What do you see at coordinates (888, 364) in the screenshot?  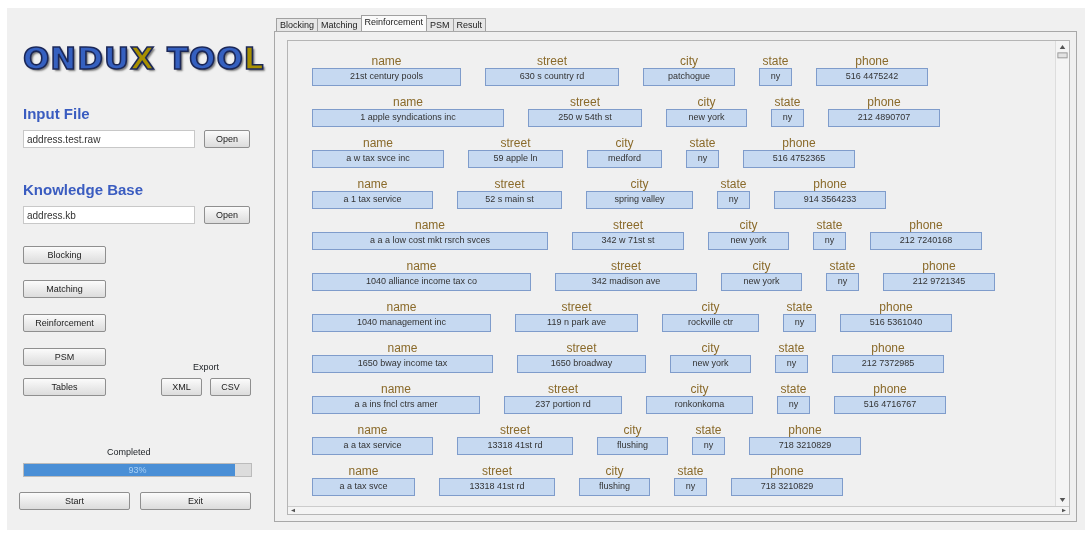 I see `field-value: 212 7372985` at bounding box center [888, 364].